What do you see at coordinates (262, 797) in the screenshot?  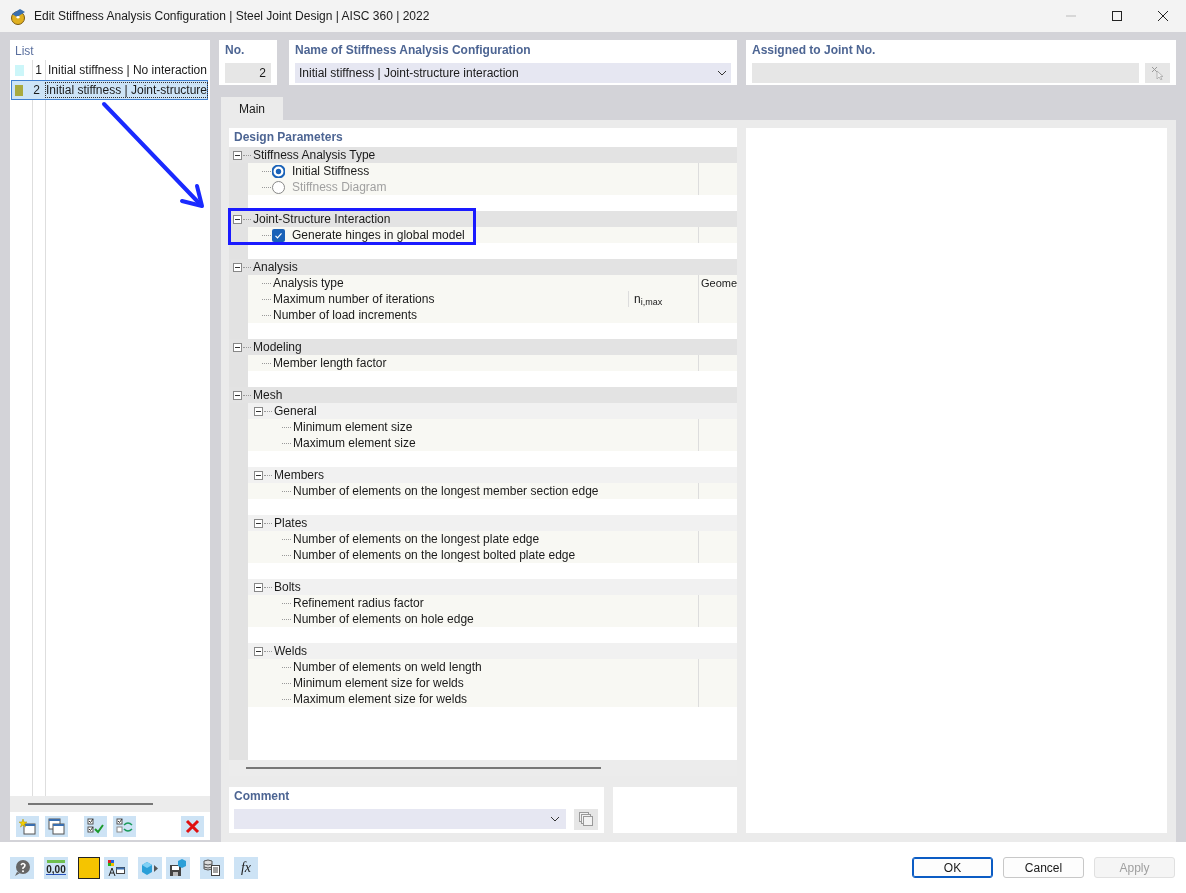 I see `field-label: Comment` at bounding box center [262, 797].